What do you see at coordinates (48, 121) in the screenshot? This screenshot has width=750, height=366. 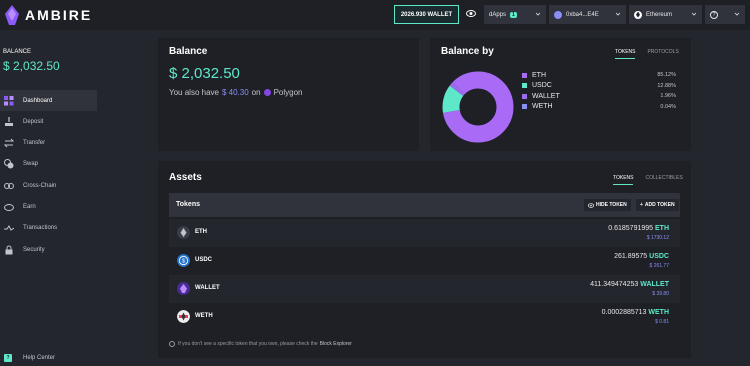 I see `sidebar-item-deposit: Deposit` at bounding box center [48, 121].